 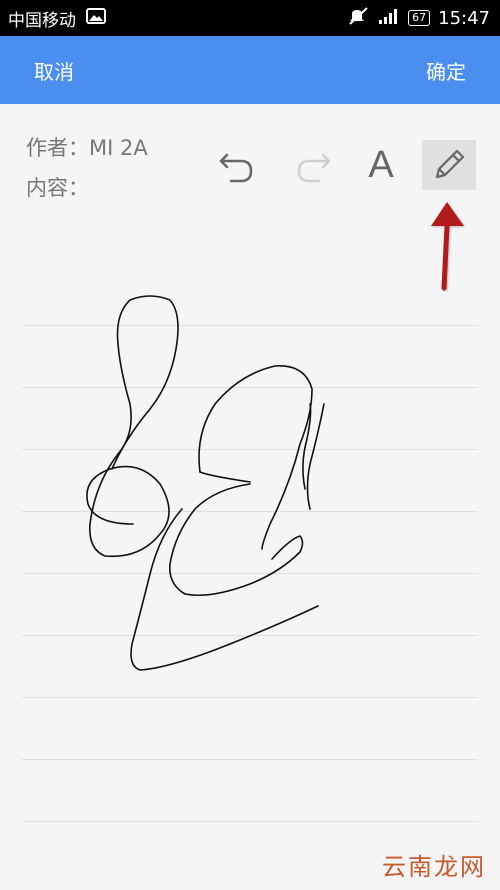 What do you see at coordinates (446, 70) in the screenshot?
I see `confirm-button: 确定` at bounding box center [446, 70].